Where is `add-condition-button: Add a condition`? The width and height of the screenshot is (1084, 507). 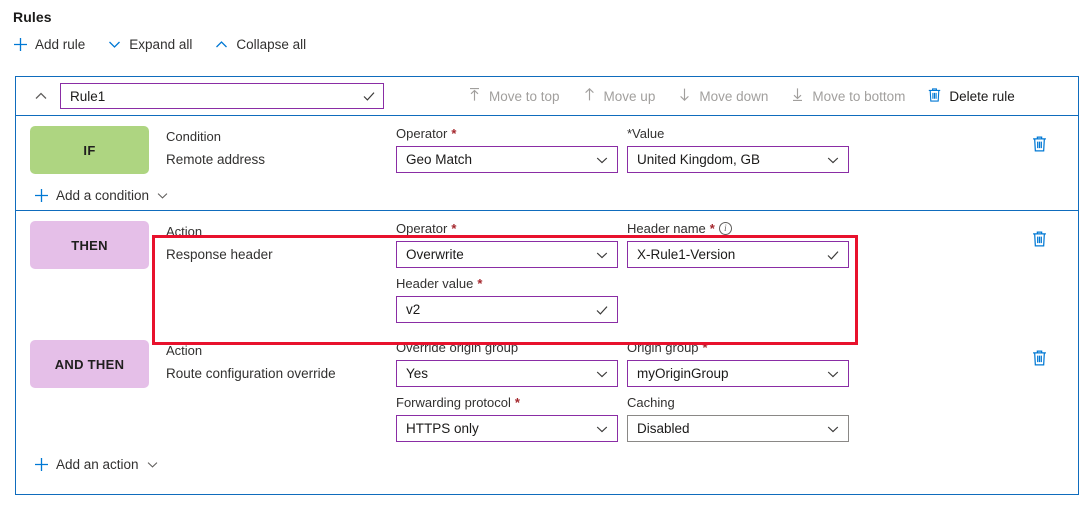 add-condition-button: Add a condition is located at coordinates (92, 195).